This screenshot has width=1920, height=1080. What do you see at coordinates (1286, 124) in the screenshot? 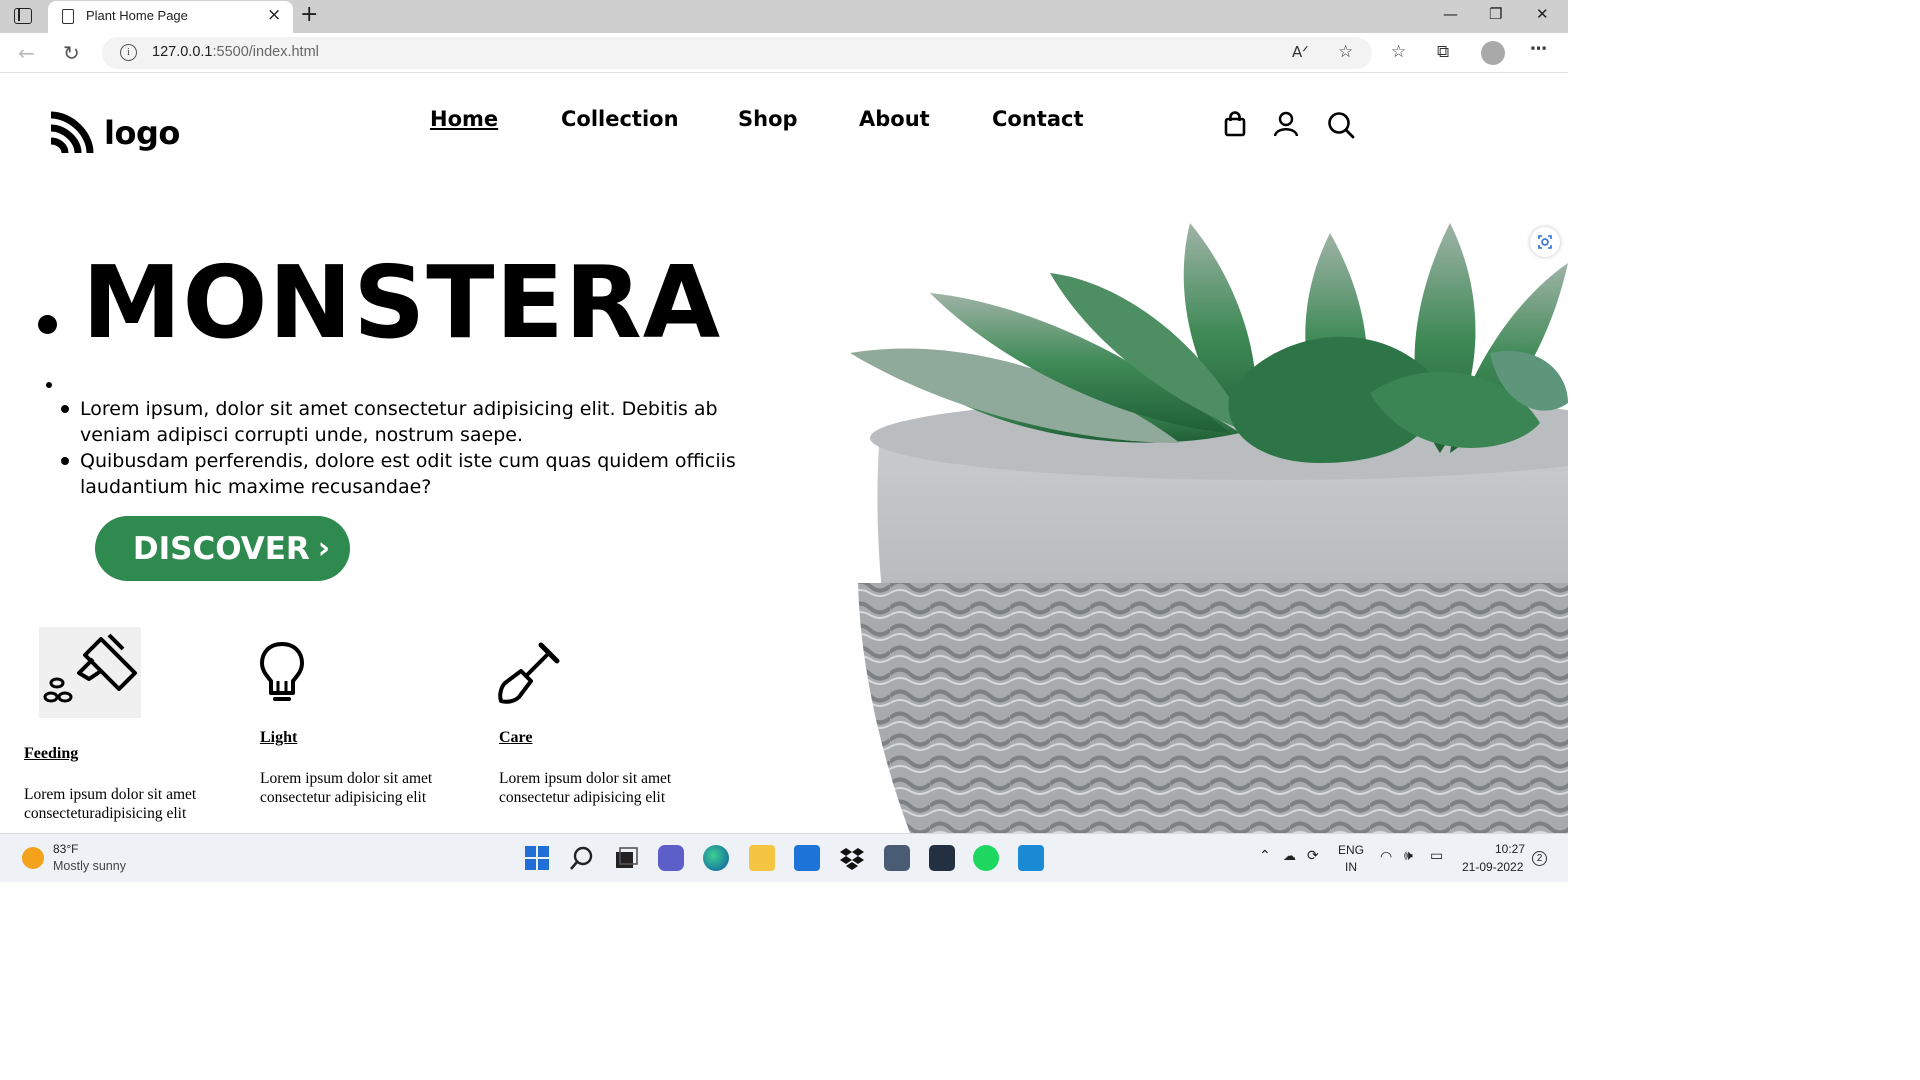
I see `user-icon` at bounding box center [1286, 124].